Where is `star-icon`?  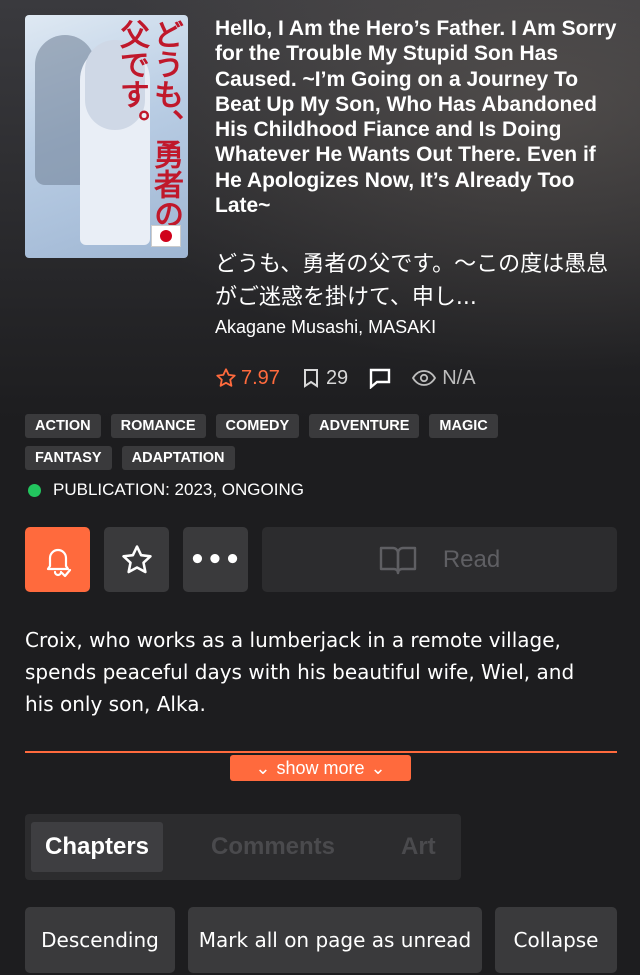 star-icon is located at coordinates (226, 377).